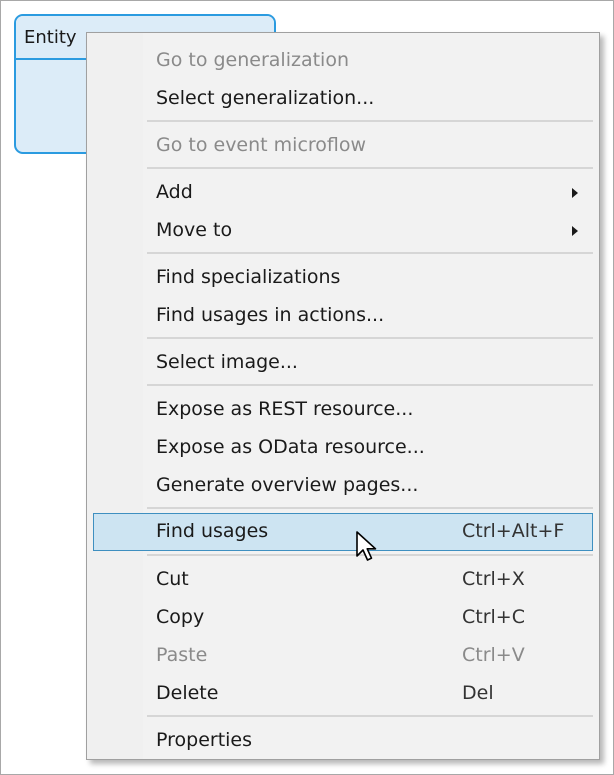  Describe the element at coordinates (248, 277) in the screenshot. I see `menu-item-label: Find specializations` at that location.